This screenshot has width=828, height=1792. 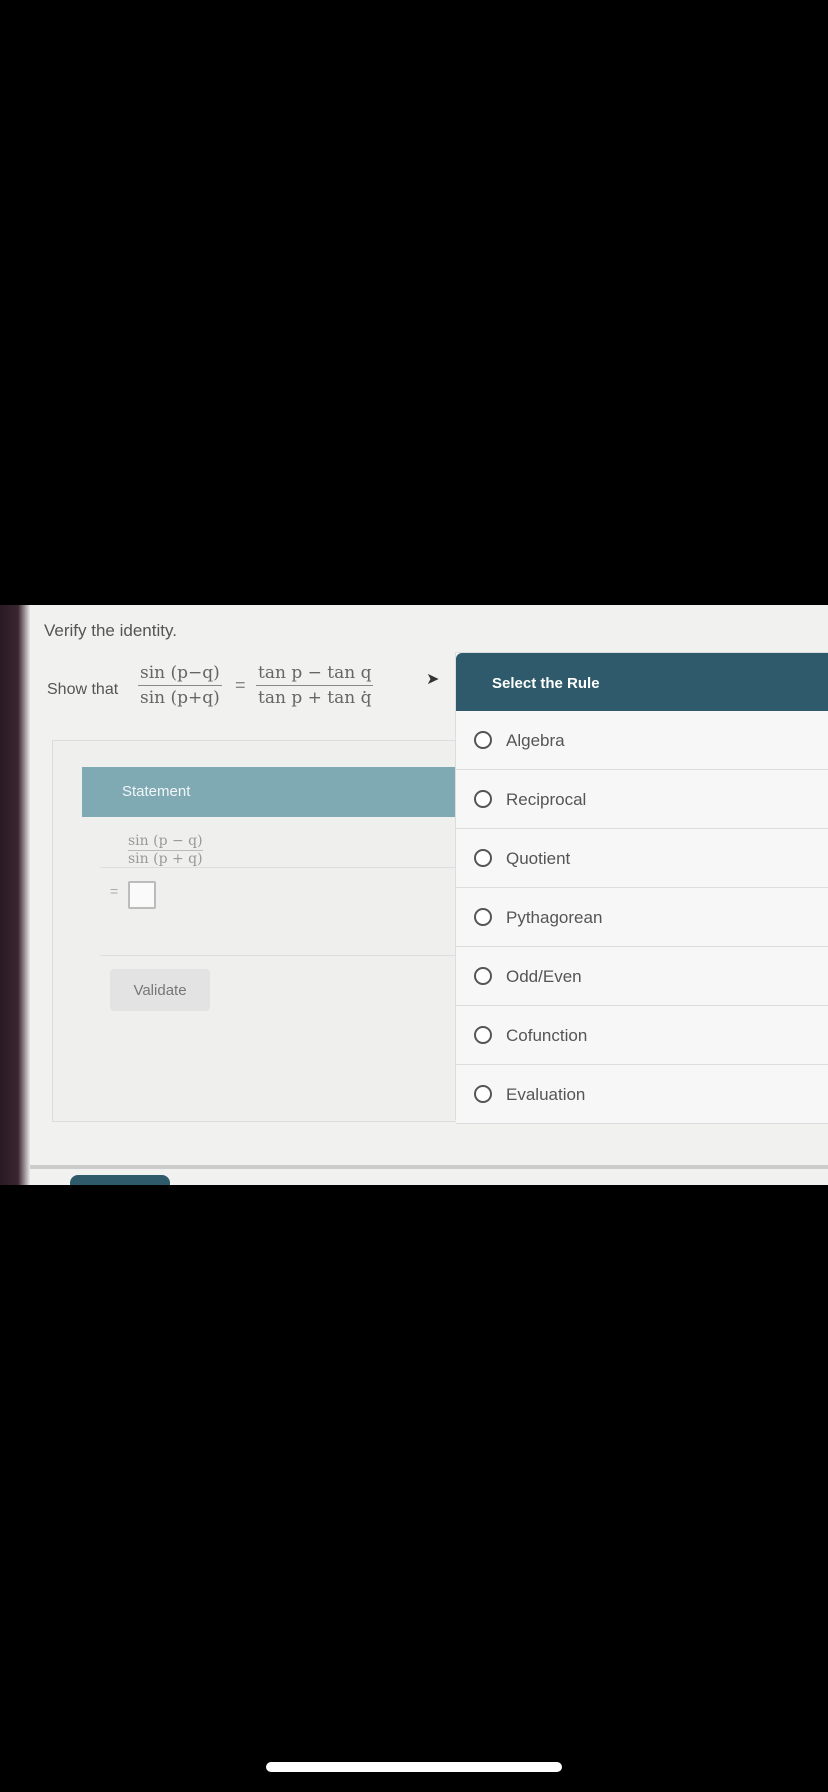 I want to click on rule-option-cofunction: Cofunction, so click(x=642, y=1035).